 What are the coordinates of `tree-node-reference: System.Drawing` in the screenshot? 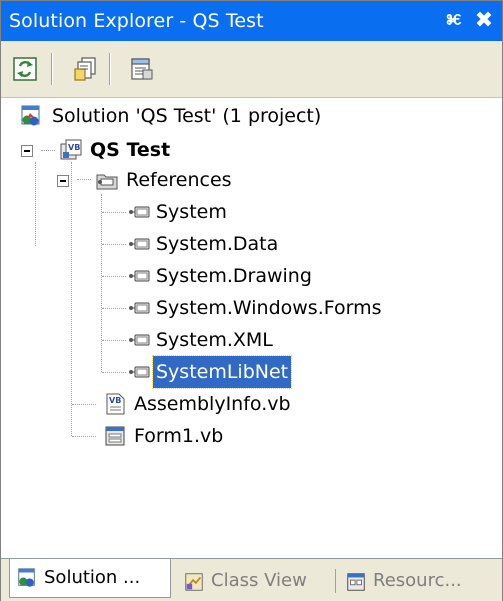 It's located at (241, 276).